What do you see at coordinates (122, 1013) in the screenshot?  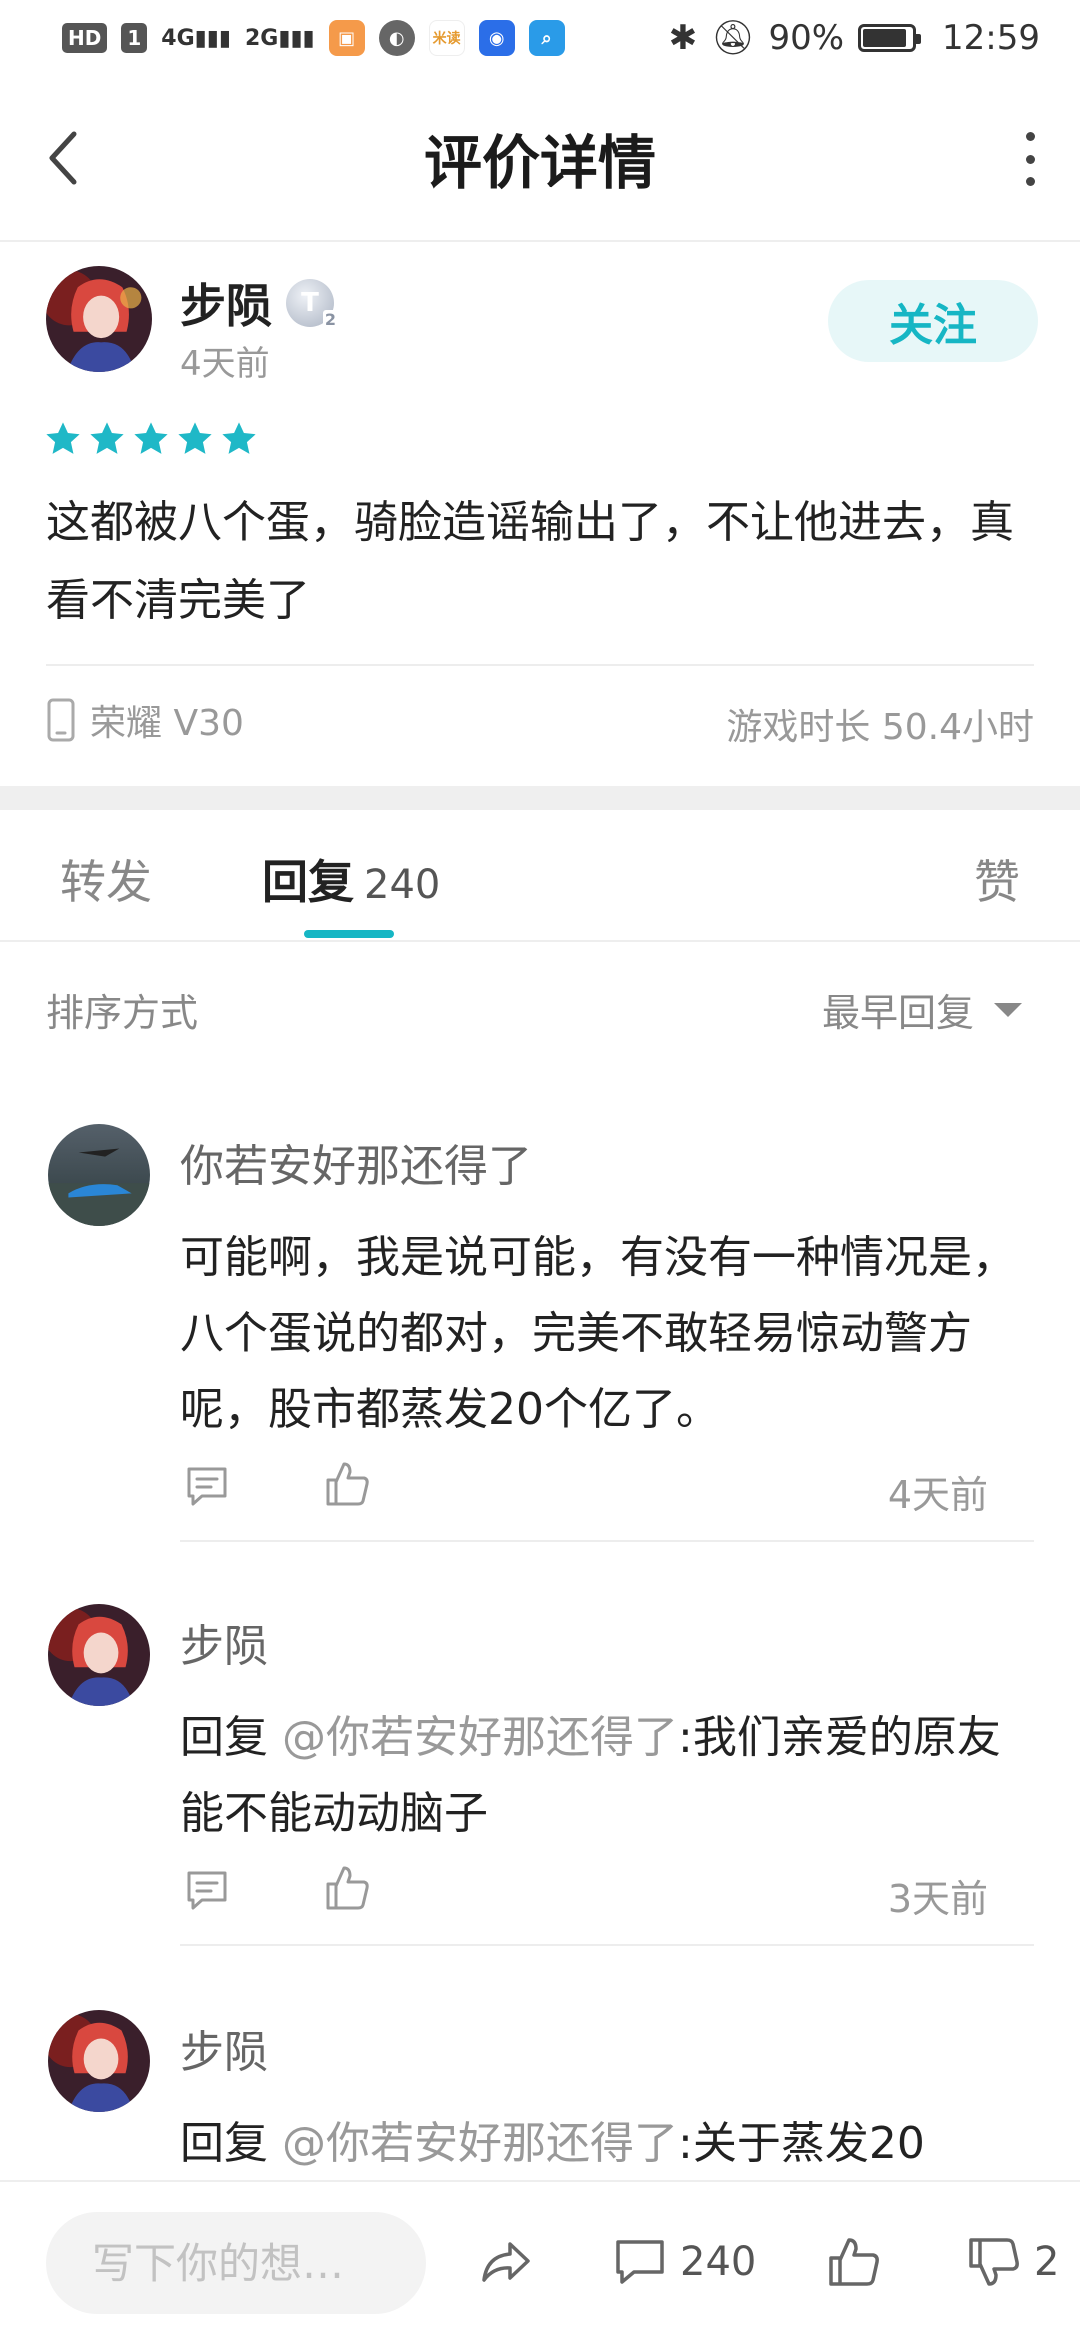 I see `sort-label: 排序方式` at bounding box center [122, 1013].